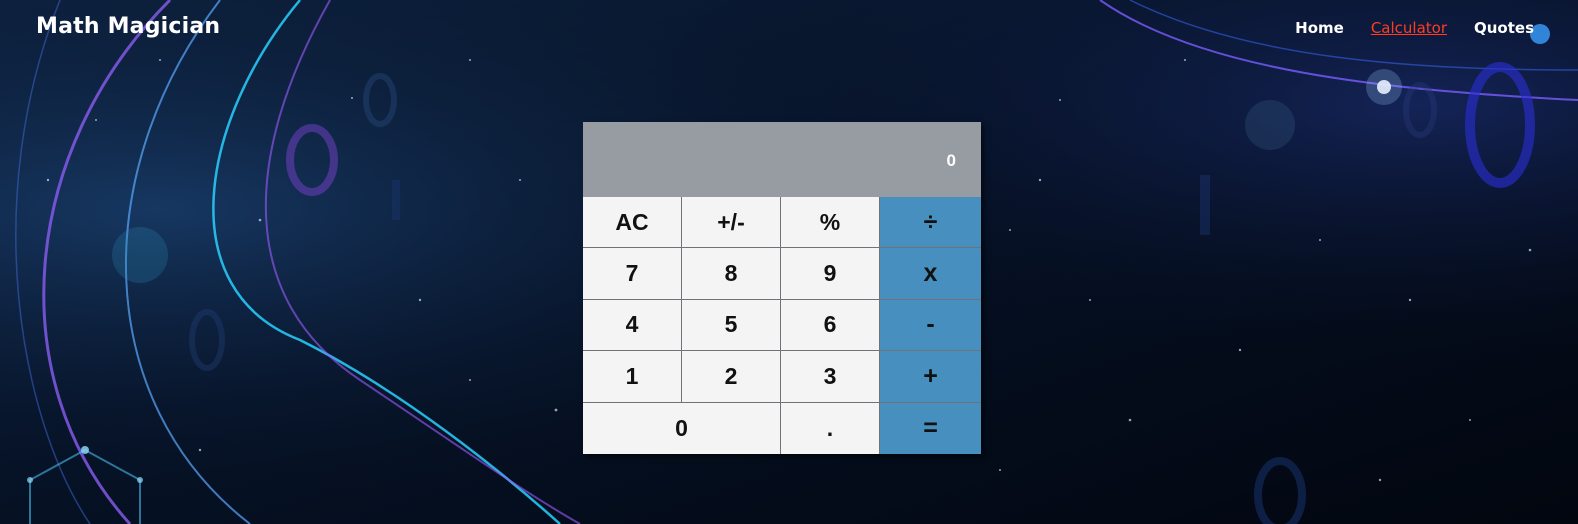 Image resolution: width=1578 pixels, height=524 pixels. Describe the element at coordinates (789, 30) in the screenshot. I see `navbar: Math Magician Home Calculator Quotes` at that location.